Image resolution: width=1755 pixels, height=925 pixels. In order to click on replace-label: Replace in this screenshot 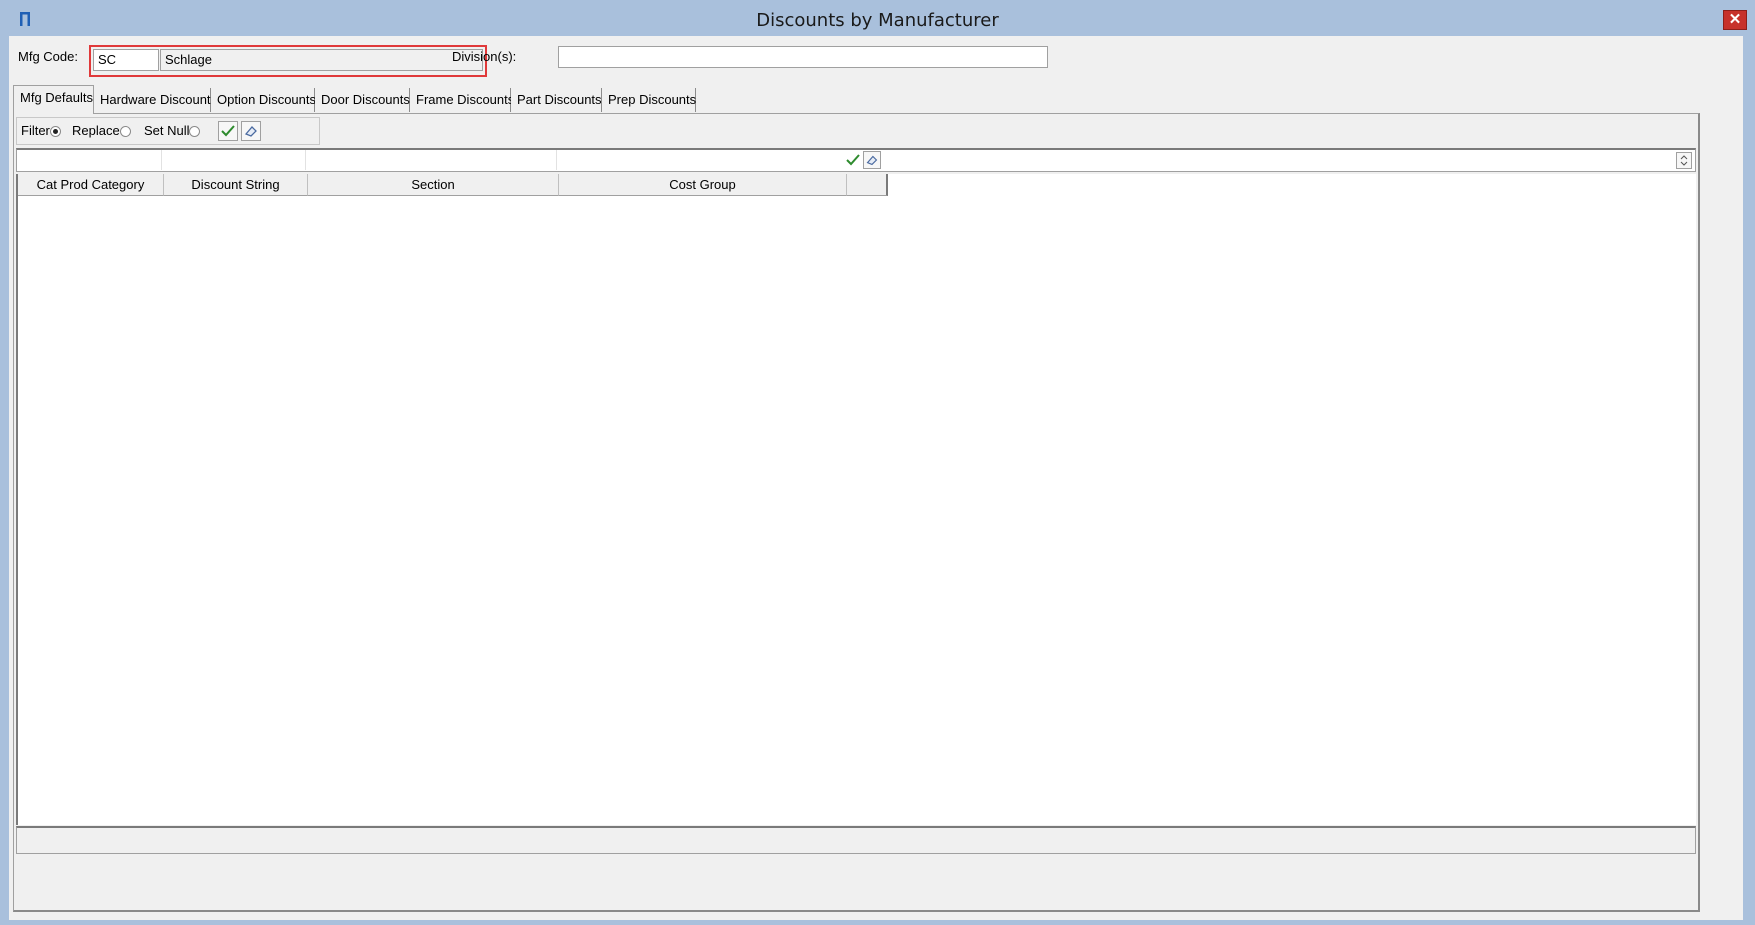, I will do `click(96, 130)`.